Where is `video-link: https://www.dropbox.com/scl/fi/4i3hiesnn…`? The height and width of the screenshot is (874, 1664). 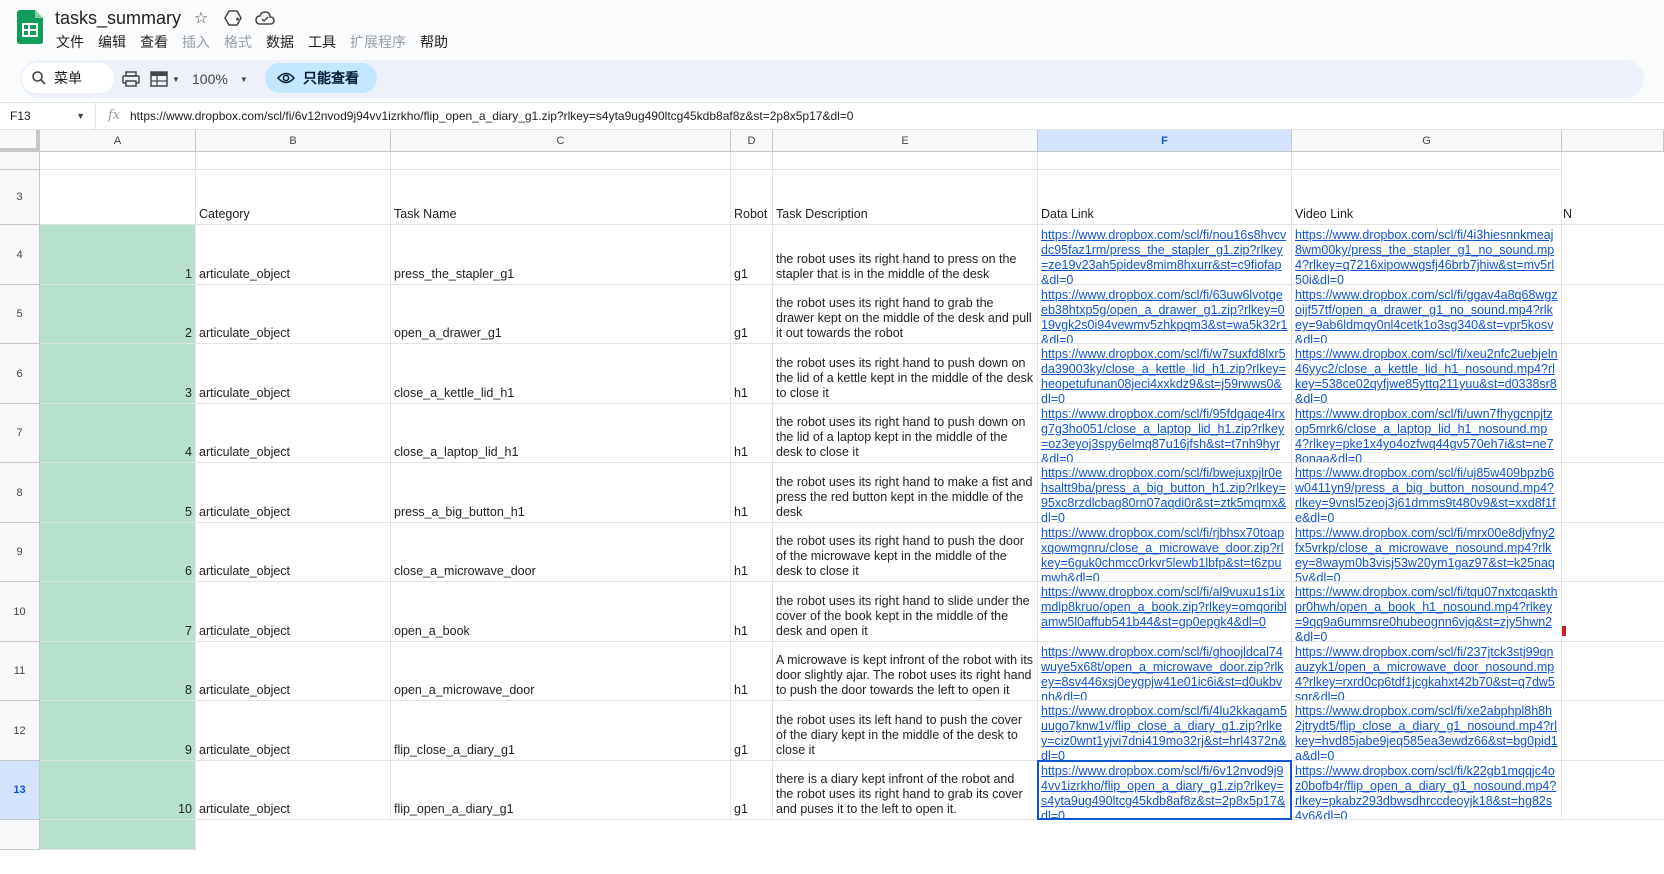 video-link: https://www.dropbox.com/scl/fi/4i3hiesnn… is located at coordinates (1426, 256).